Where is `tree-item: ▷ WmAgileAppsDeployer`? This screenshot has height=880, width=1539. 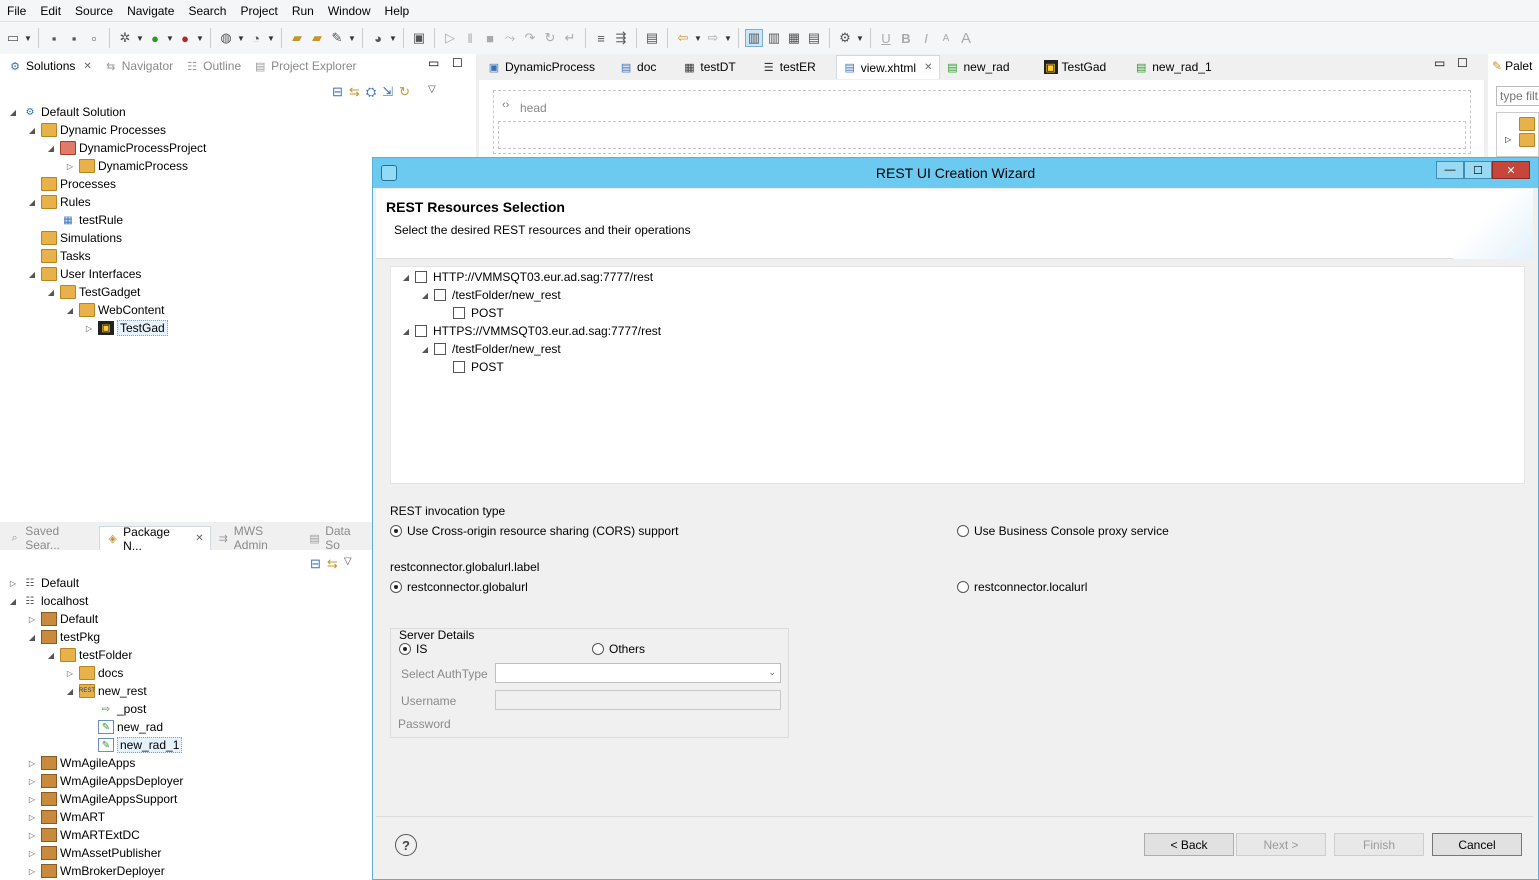
tree-item: ▷ WmAgileAppsDeployer is located at coordinates (105, 781).